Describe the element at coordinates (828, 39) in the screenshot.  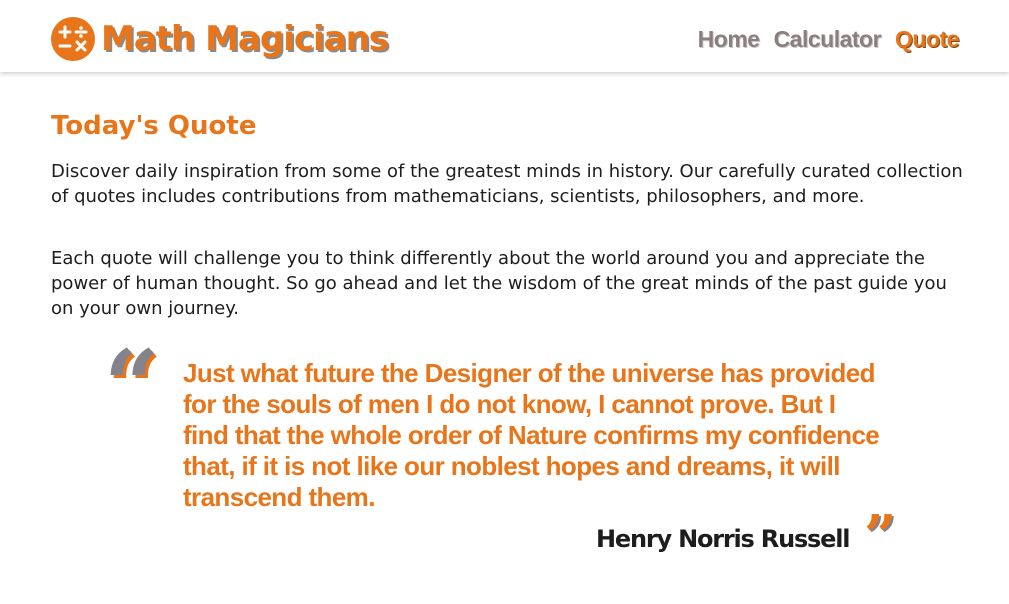
I see `nav-link-calculator: Calculator` at that location.